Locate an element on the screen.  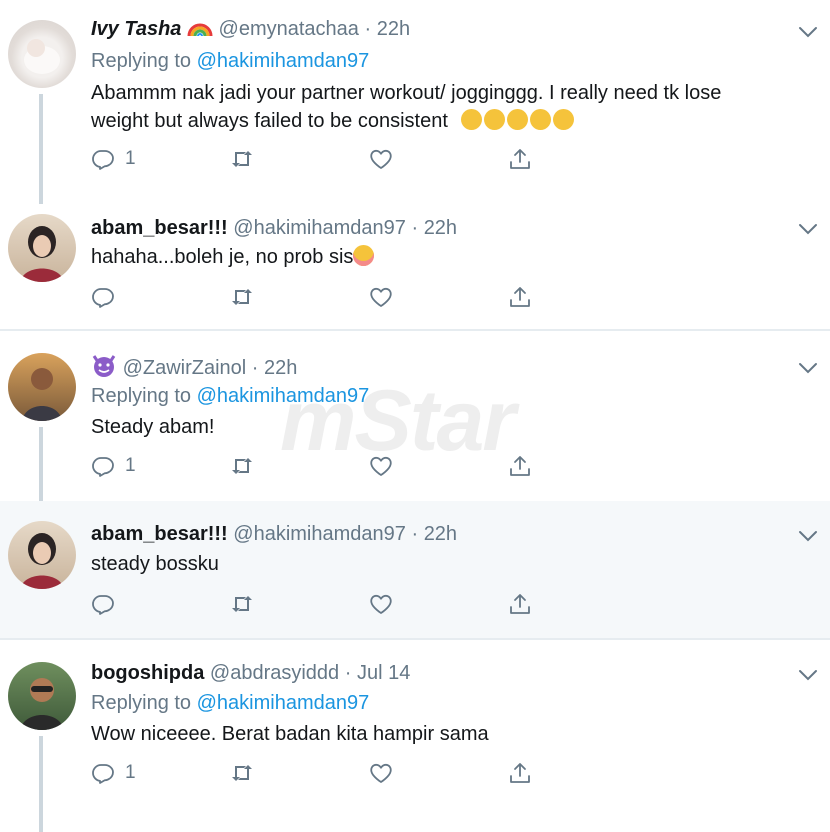
rainbow-emoji-icon is located at coordinates (203, 29).